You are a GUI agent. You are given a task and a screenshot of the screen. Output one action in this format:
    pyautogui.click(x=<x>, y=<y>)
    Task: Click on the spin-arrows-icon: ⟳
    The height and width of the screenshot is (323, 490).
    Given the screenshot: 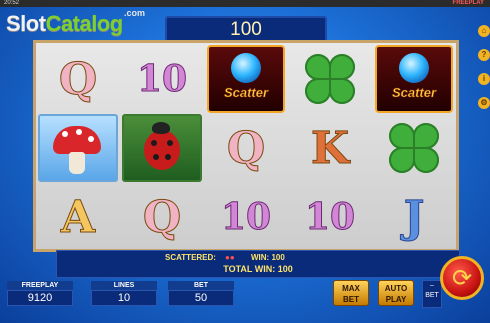 What is the action you would take?
    pyautogui.click(x=462, y=278)
    